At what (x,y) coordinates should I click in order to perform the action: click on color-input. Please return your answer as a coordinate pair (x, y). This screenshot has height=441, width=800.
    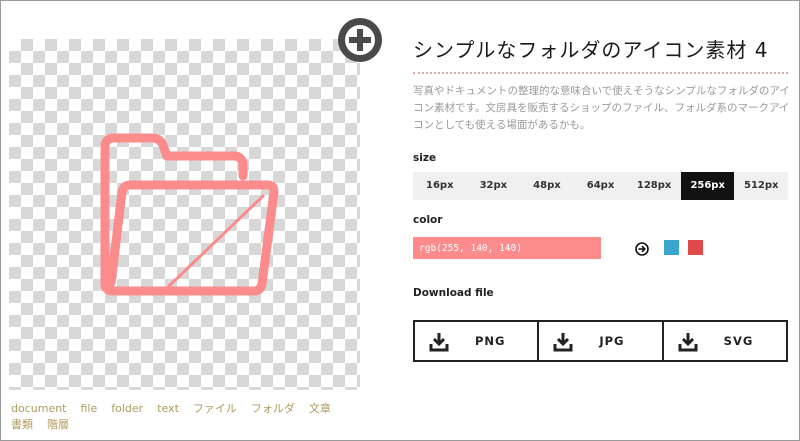
    Looking at the image, I should click on (507, 248).